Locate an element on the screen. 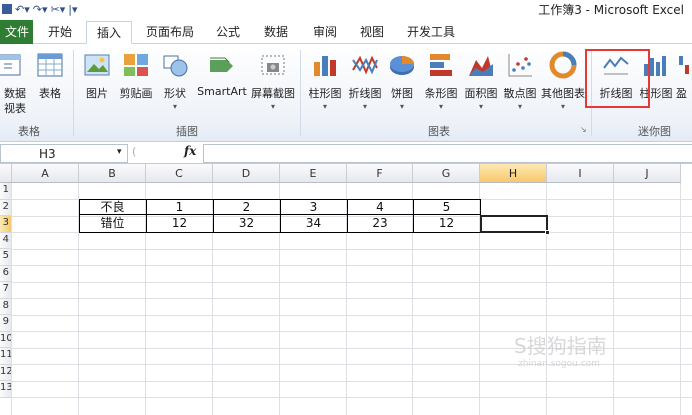 The width and height of the screenshot is (692, 415). quick-access-toolbar: ↶▾ ↷▾ ✂▾ |▾ is located at coordinates (38, 9).